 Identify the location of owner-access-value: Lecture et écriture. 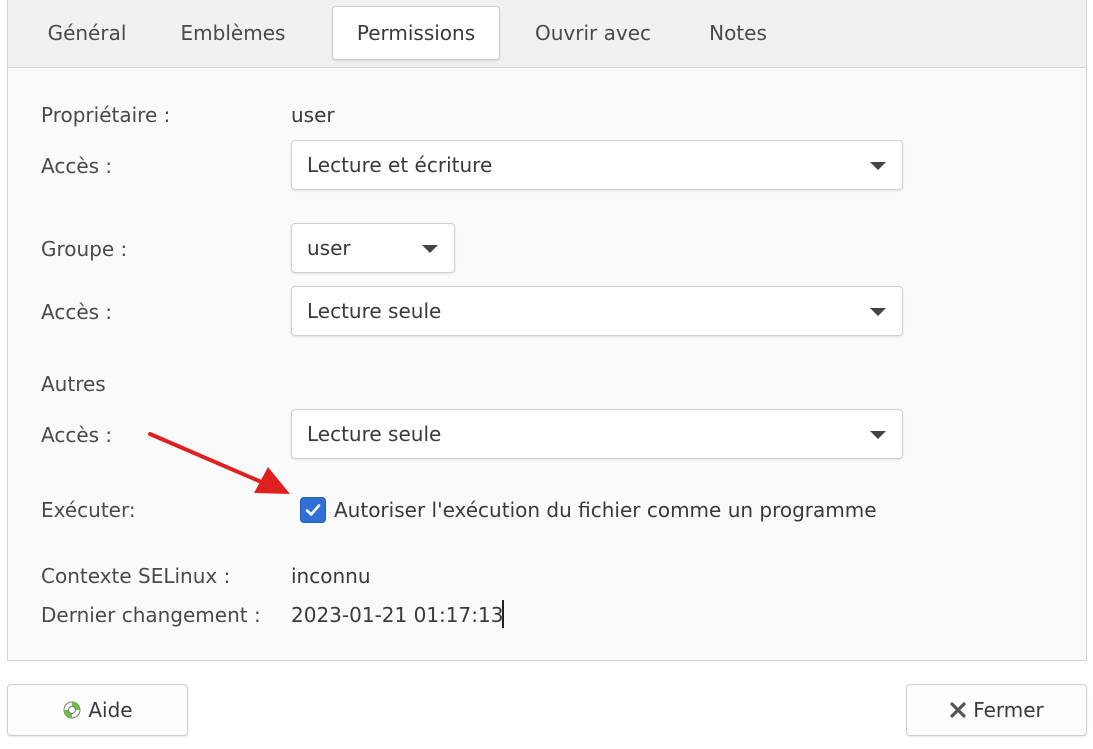
(400, 165).